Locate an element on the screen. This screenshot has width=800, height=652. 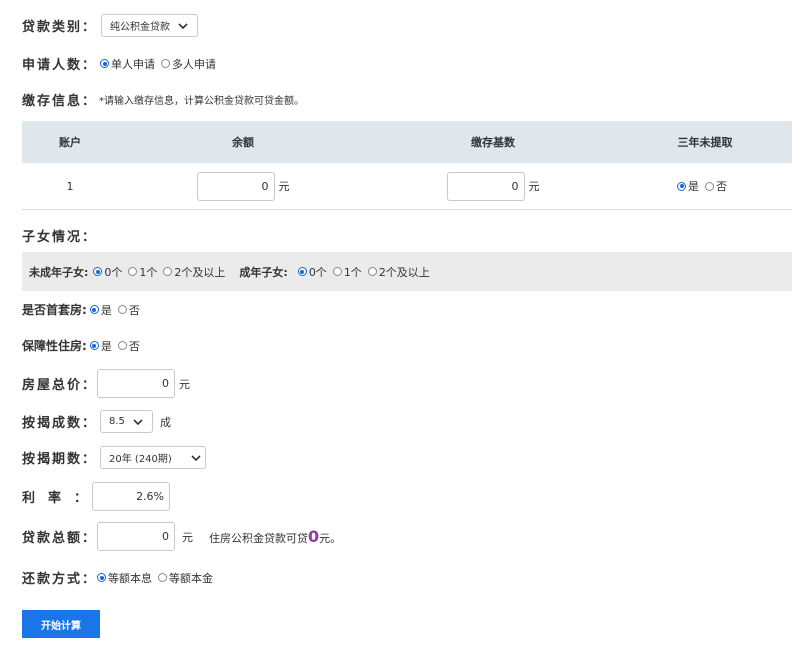
first-house-no-radio: 否 is located at coordinates (128, 310).